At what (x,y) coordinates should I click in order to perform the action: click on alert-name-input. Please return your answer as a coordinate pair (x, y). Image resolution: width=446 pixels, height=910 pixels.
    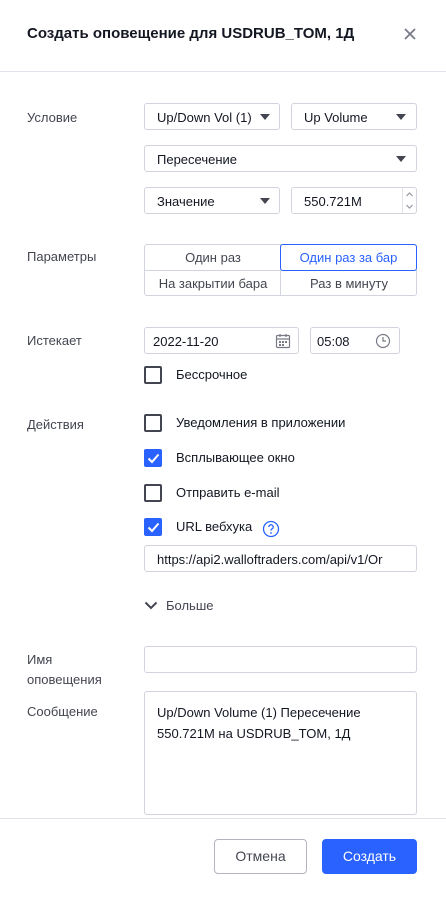
    Looking at the image, I should click on (280, 659).